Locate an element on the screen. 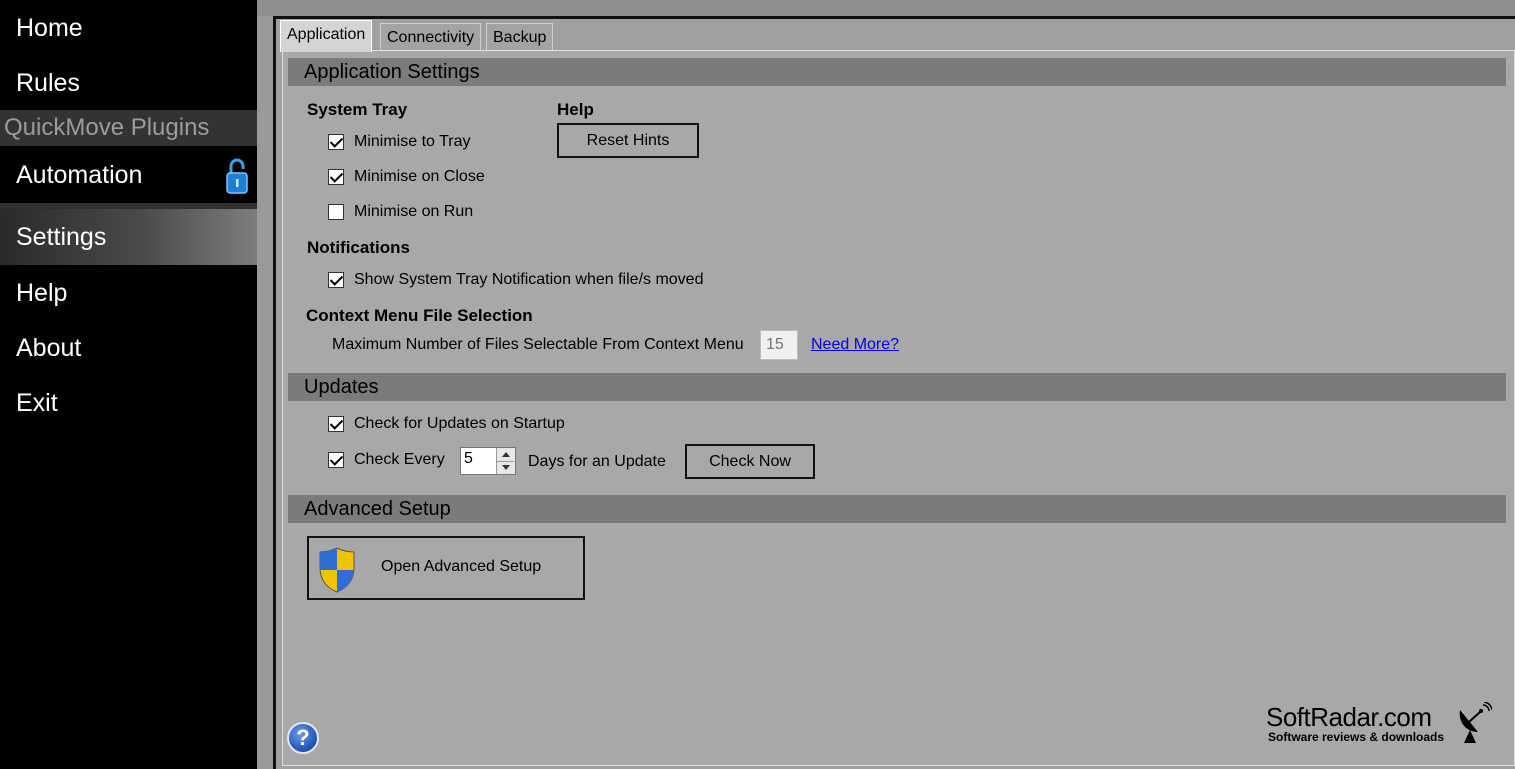 This screenshot has height=769, width=1515. watermark-title: SoftRadar.com is located at coordinates (1349, 717).